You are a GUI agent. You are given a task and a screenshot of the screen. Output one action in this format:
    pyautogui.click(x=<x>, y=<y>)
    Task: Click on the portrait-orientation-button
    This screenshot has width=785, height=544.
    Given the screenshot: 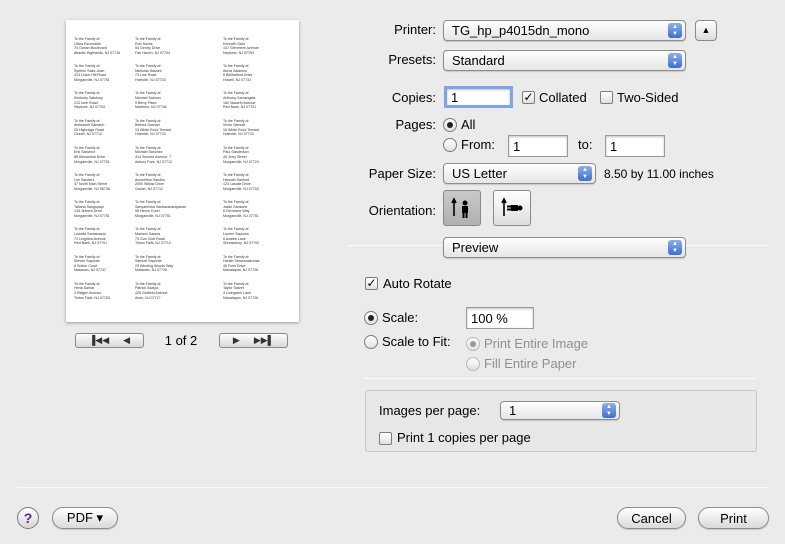 What is the action you would take?
    pyautogui.click(x=462, y=208)
    